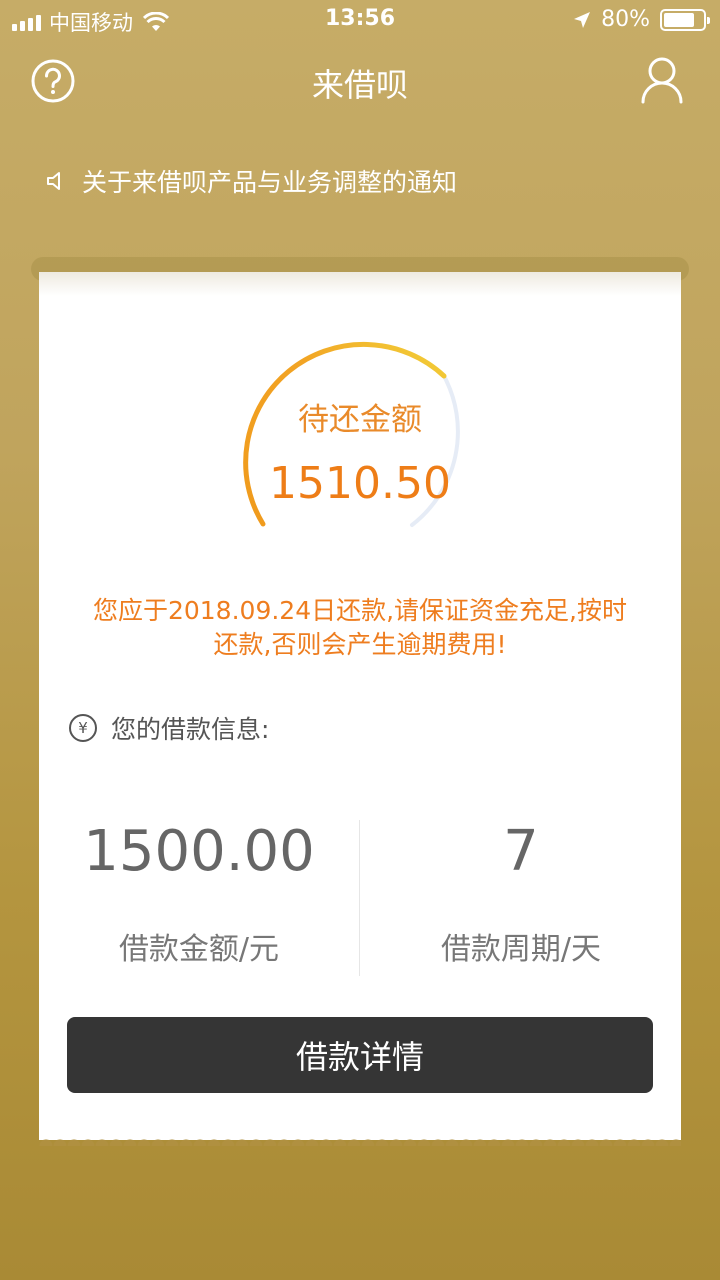 This screenshot has width=720, height=1280. I want to click on notice-text: 关于来借呗产品与业务调整的通知, so click(270, 182).